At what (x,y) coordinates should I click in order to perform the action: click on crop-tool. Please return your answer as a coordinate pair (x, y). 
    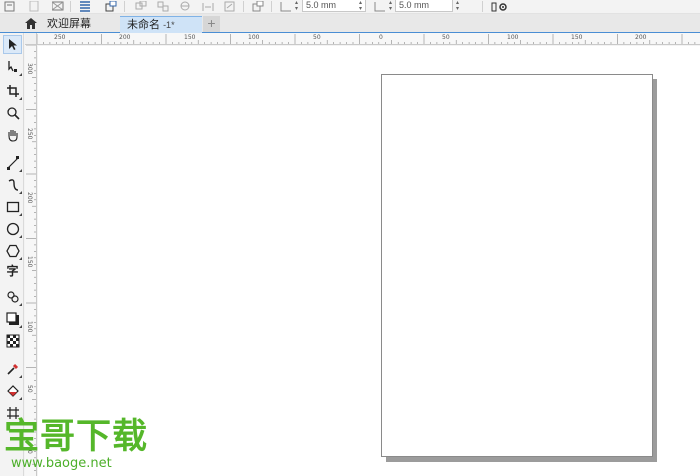
    Looking at the image, I should click on (12, 90).